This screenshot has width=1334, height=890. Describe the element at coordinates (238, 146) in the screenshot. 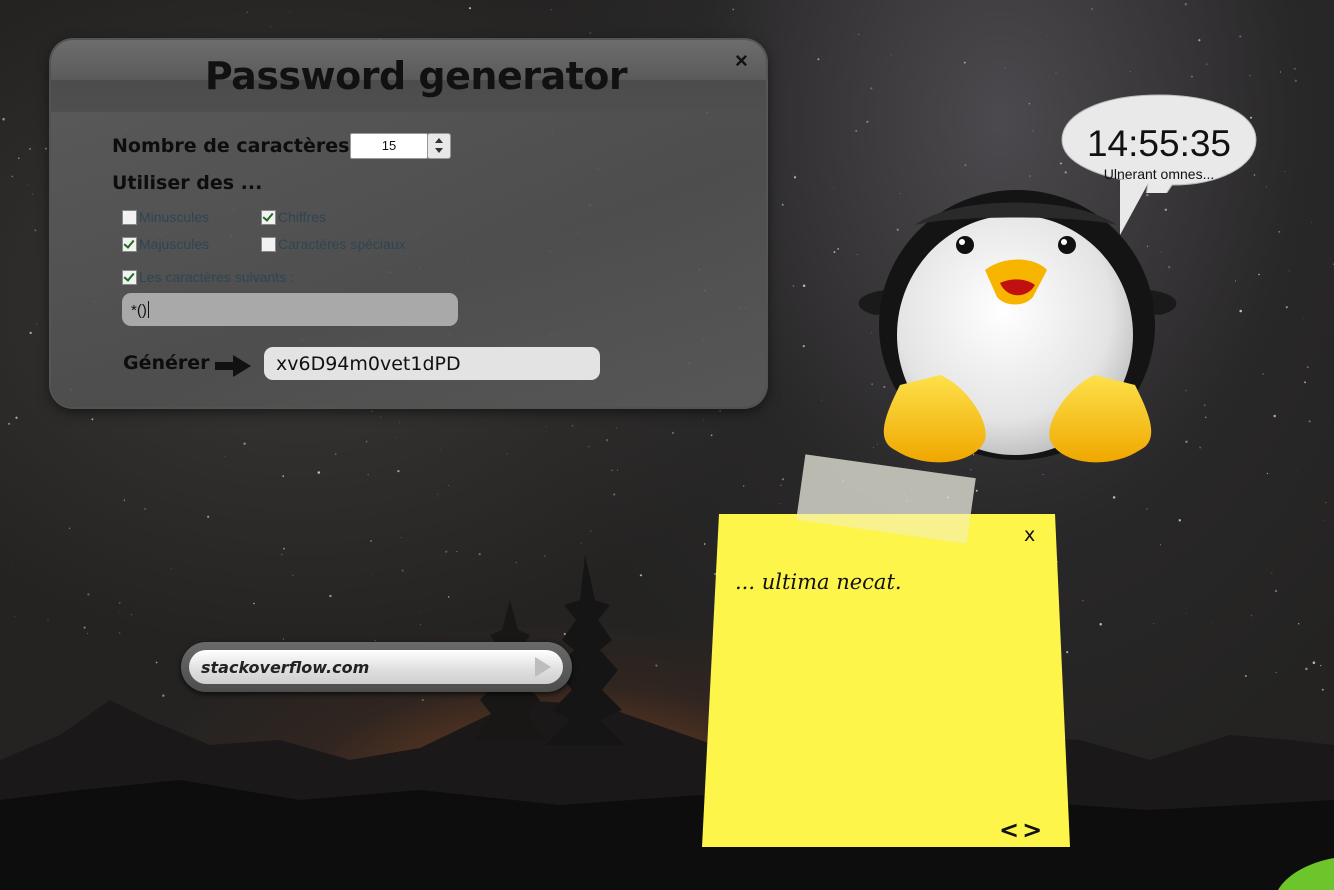

I see `character-count-label: Nombre de caractères :` at that location.